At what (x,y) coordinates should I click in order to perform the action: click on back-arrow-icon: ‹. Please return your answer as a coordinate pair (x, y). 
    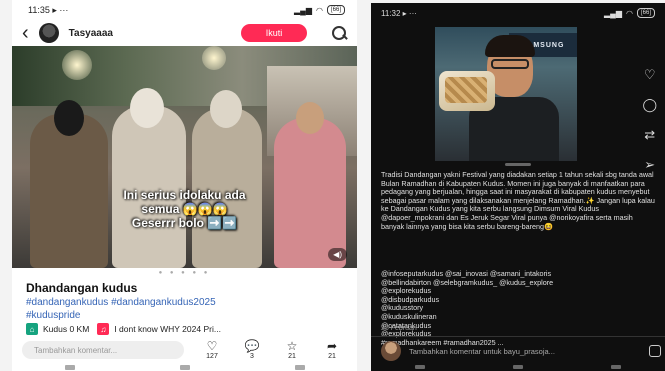
    Looking at the image, I should click on (25, 33).